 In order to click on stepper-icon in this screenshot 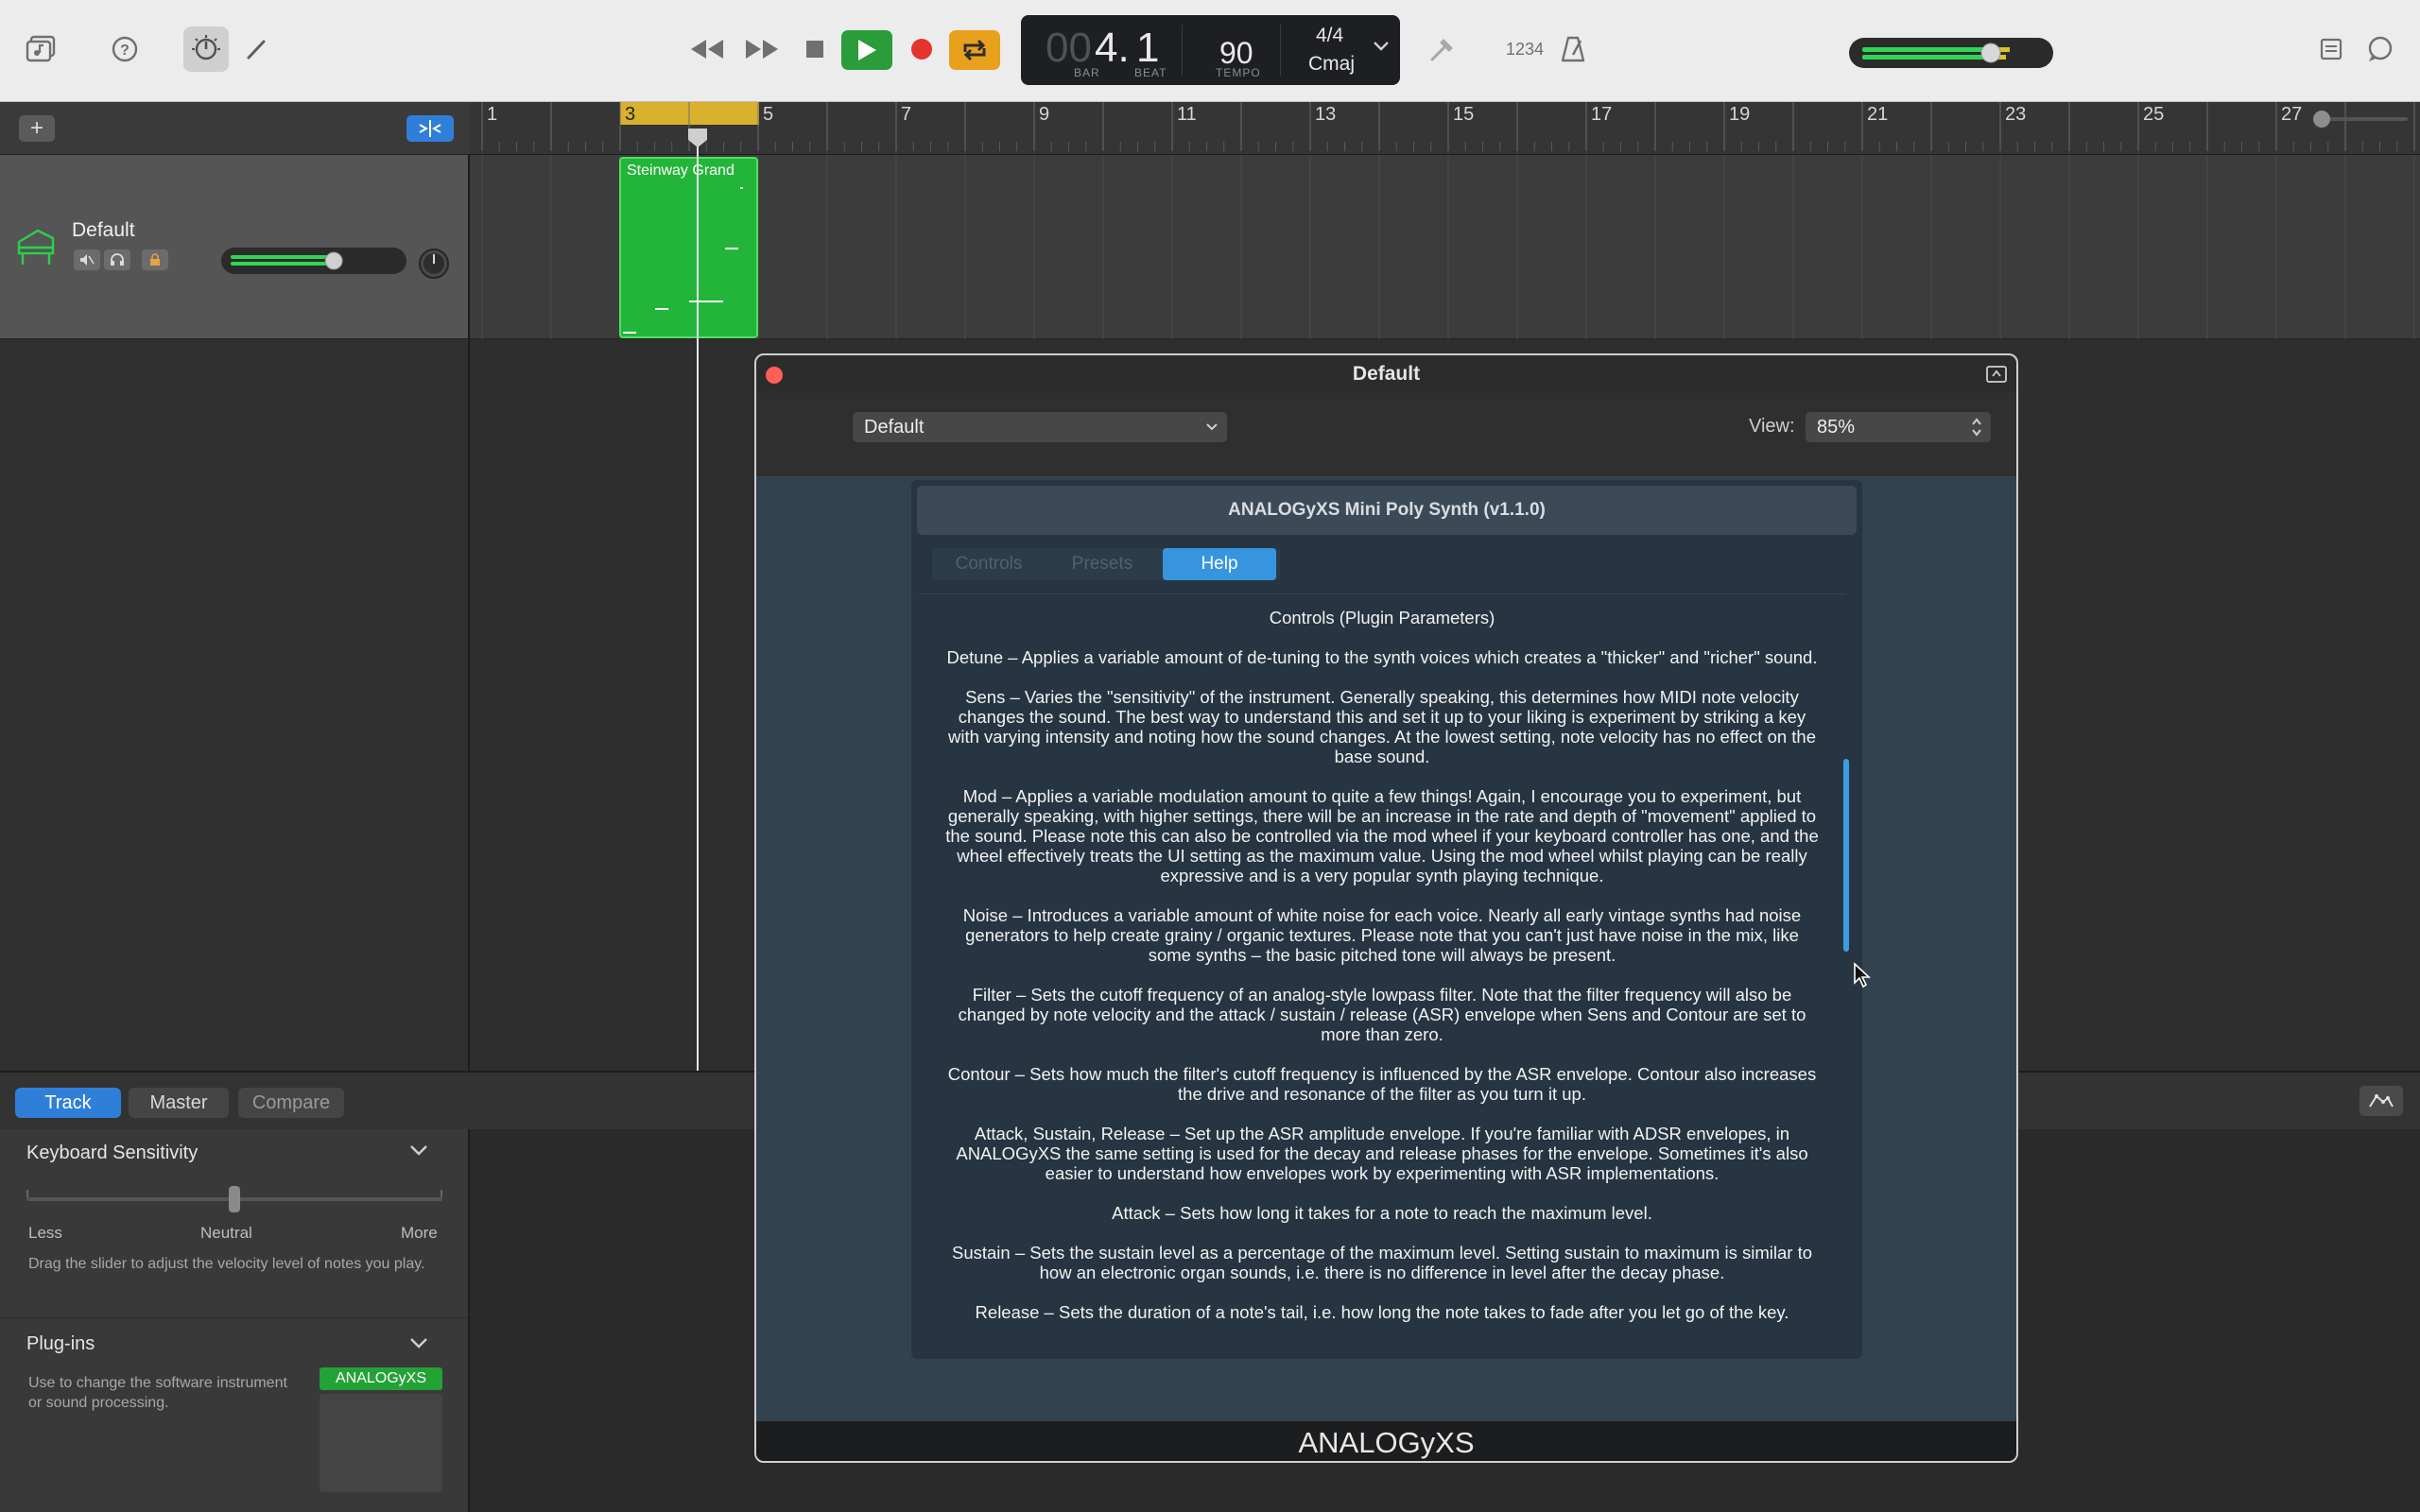, I will do `click(1977, 427)`.